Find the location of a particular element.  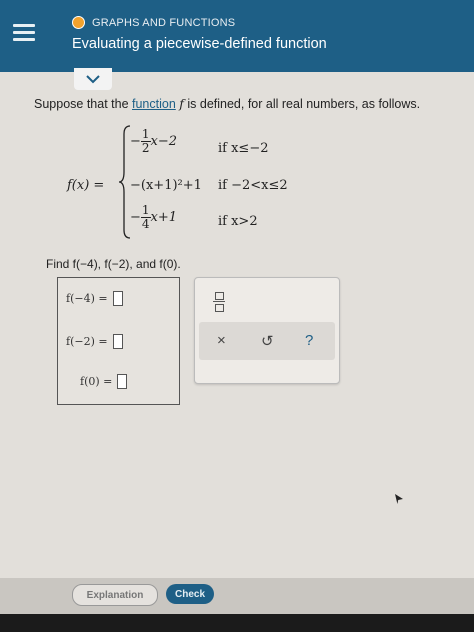

piece-3-fraction: 14 is located at coordinates (145, 217).